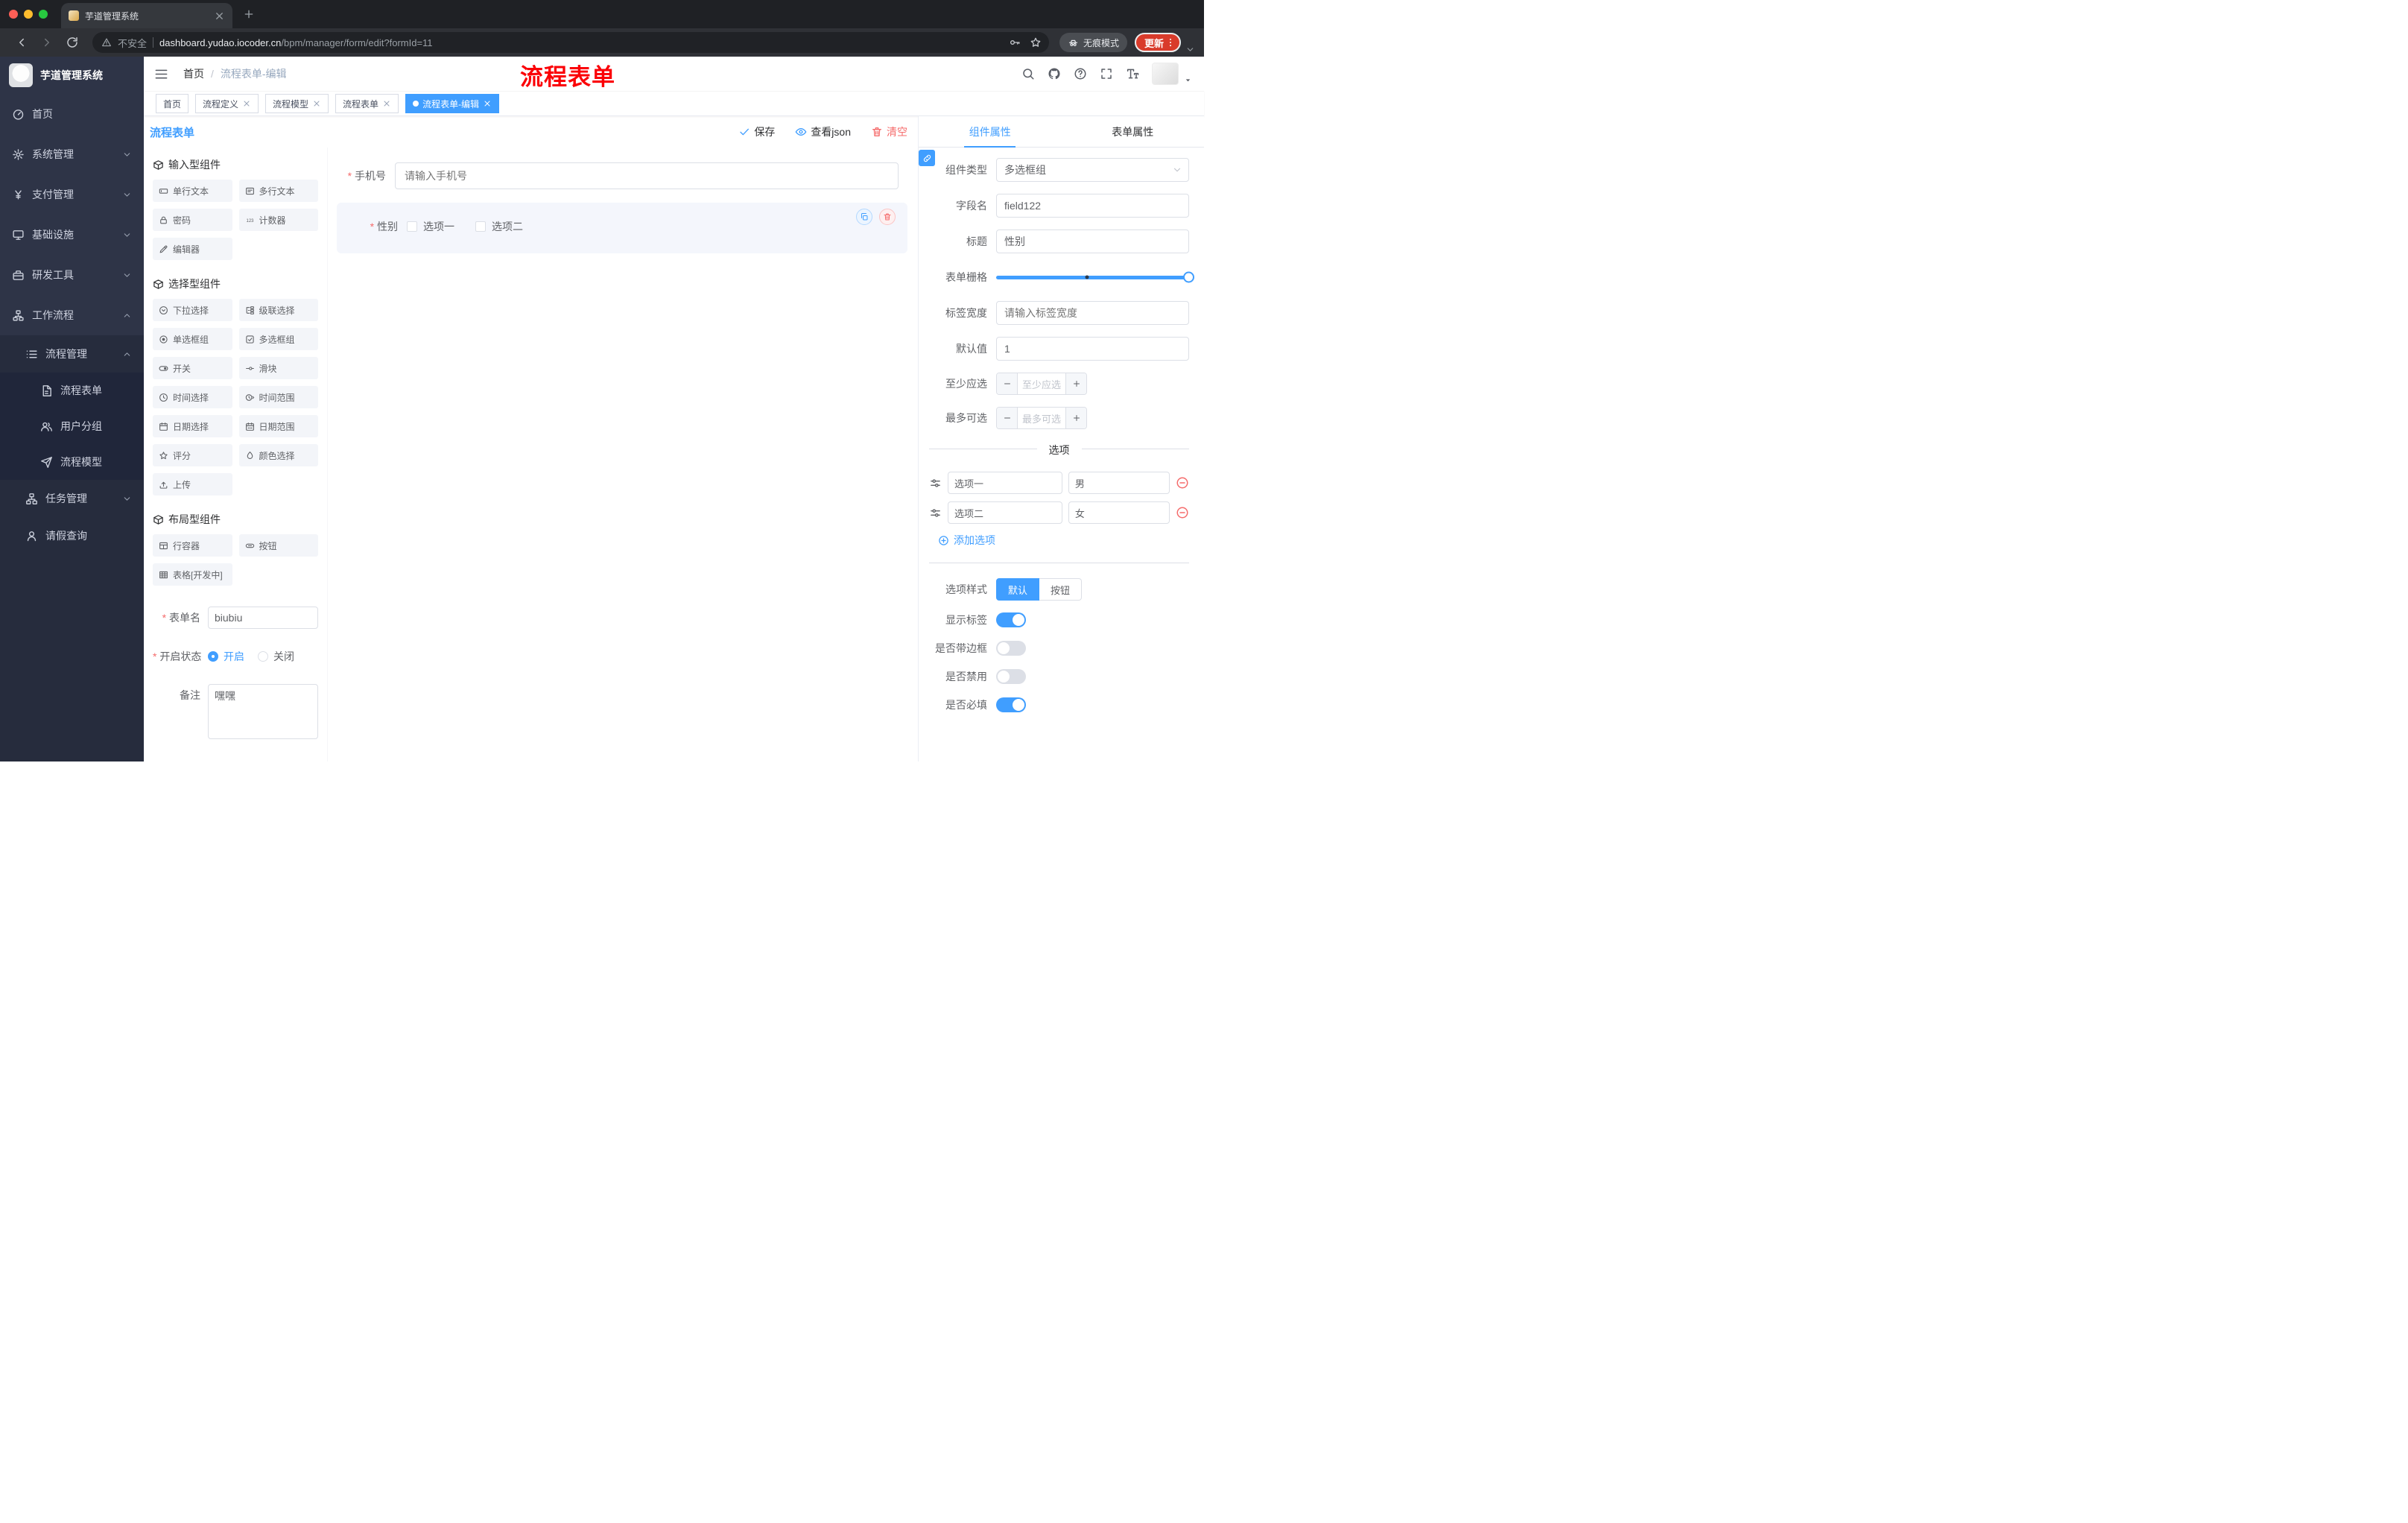 Image resolution: width=2408 pixels, height=1523 pixels. I want to click on tag-process-form-edit: 流程表单-编辑, so click(452, 104).